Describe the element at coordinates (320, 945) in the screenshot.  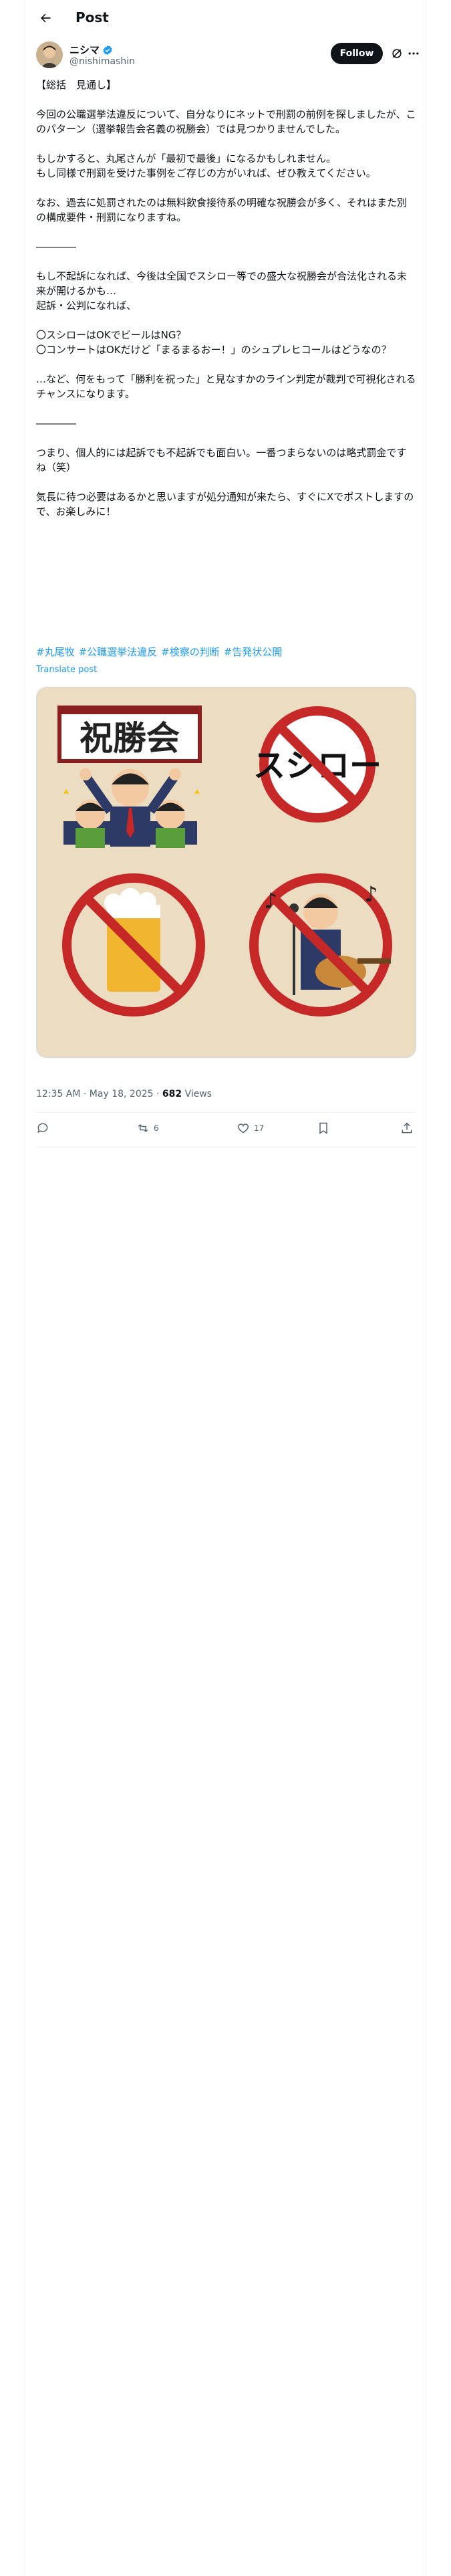
I see `concert-prohibited-icon: ♪ ♪` at that location.